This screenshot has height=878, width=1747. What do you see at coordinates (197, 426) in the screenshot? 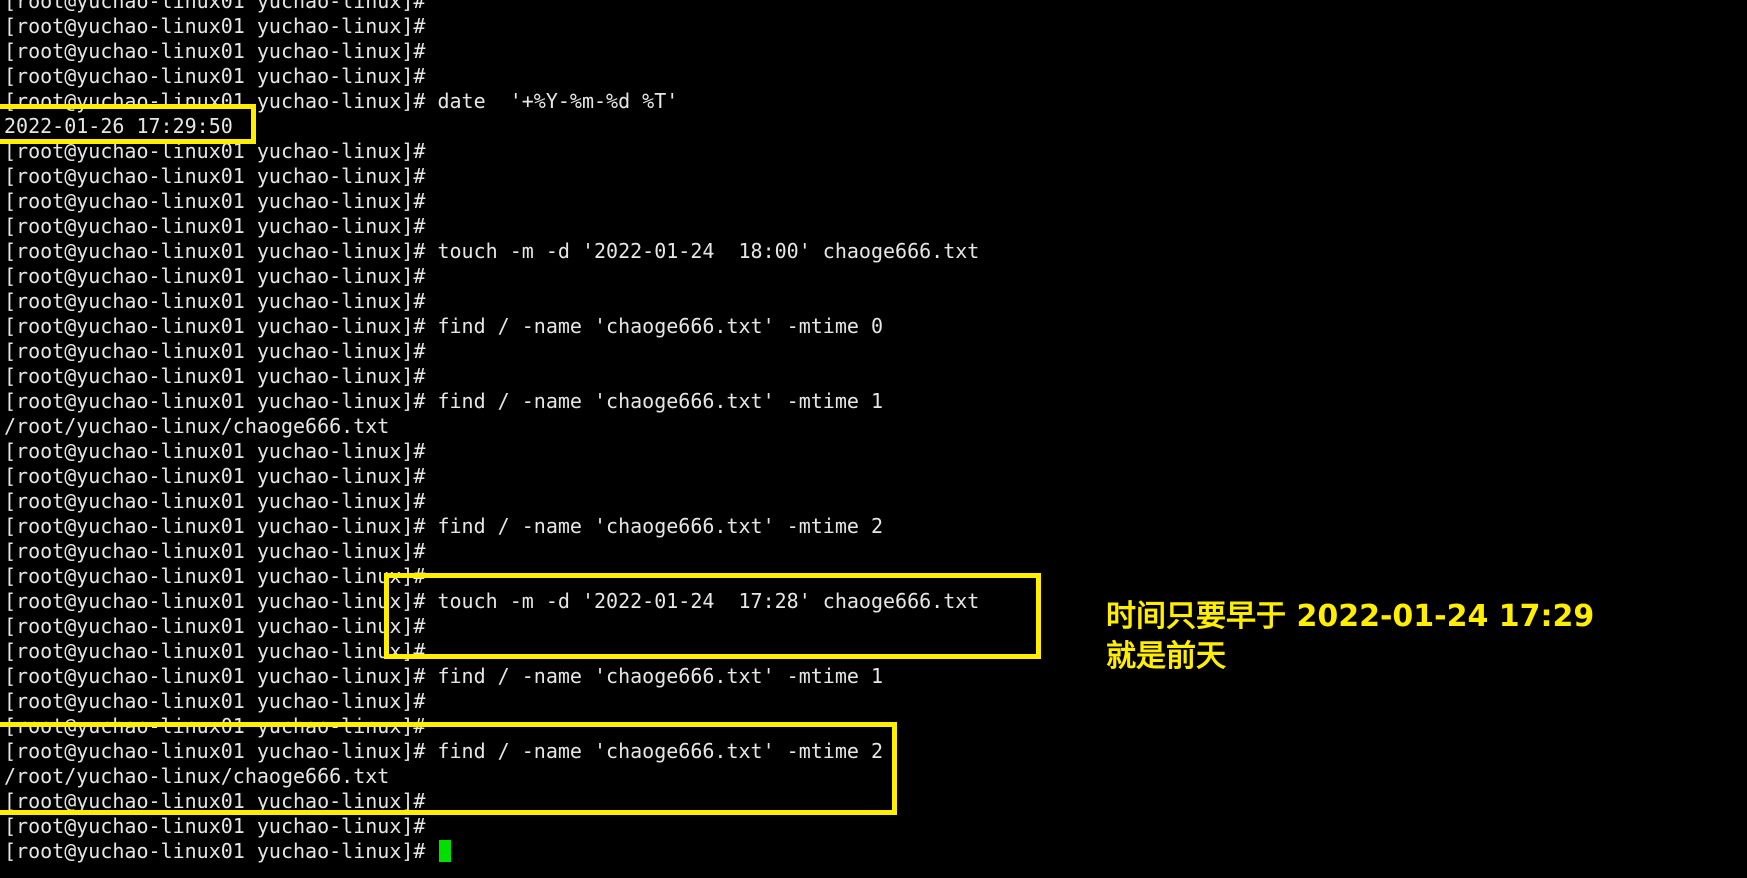
I see `terminal-line: /root/yuchao-linux/chaoge666.txt` at bounding box center [197, 426].